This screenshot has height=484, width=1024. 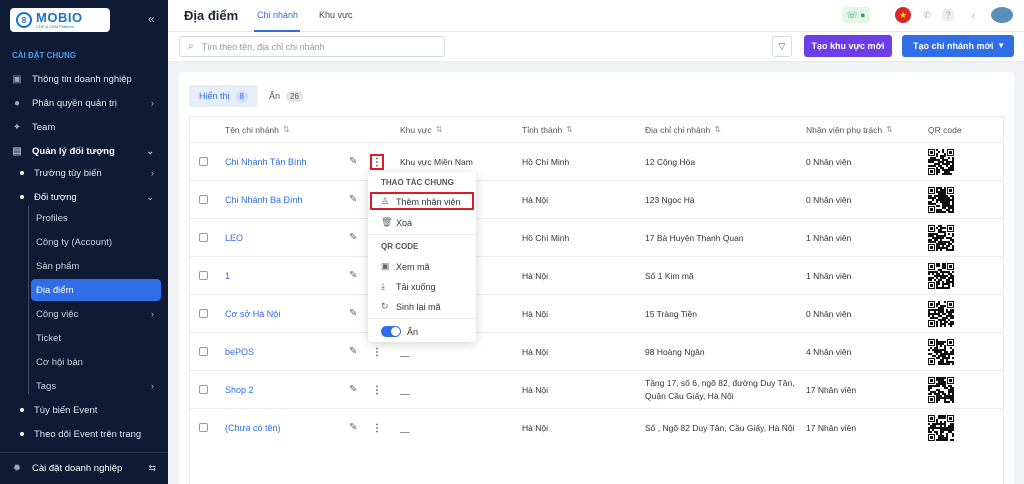 I want to click on sidebar-item-locations: Địa điểm, so click(x=96, y=290).